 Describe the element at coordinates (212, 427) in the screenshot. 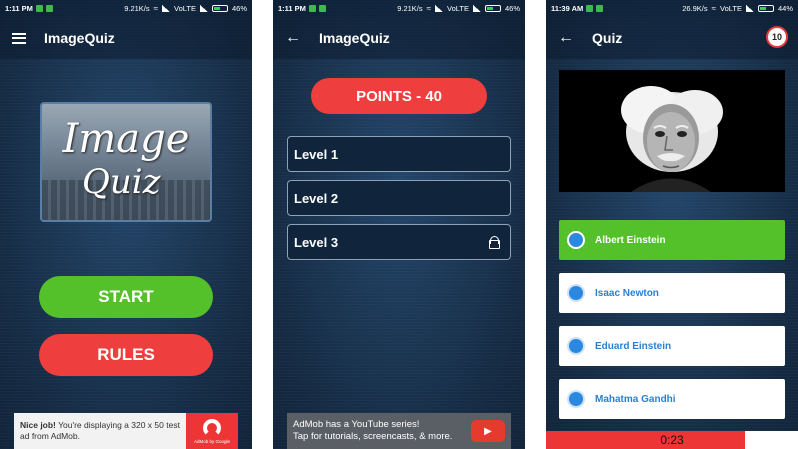

I see `admob-icon` at that location.